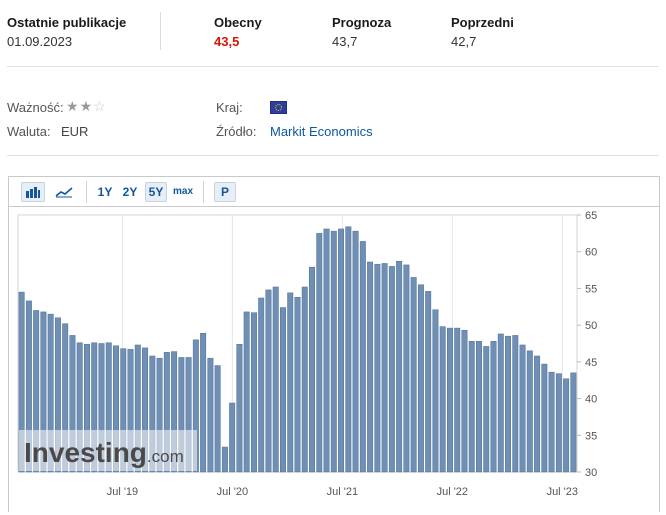 This screenshot has height=515, width=666. What do you see at coordinates (238, 22) in the screenshot?
I see `actual-label: Obecny` at bounding box center [238, 22].